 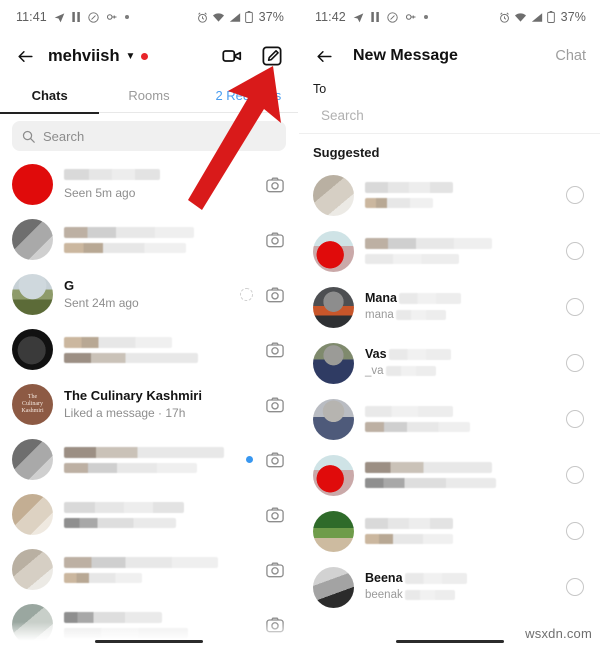 I want to click on suggested-row: Beena beenak, so click(x=449, y=587).